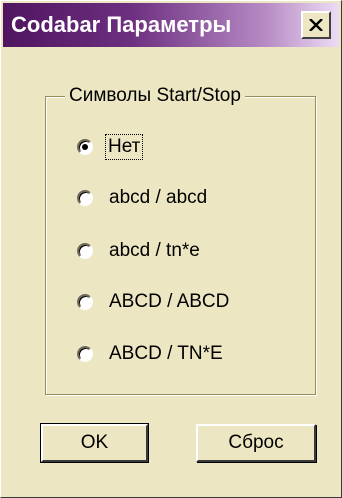 The image size is (342, 498). Describe the element at coordinates (124, 147) in the screenshot. I see `radio-label-none: Нет` at that location.